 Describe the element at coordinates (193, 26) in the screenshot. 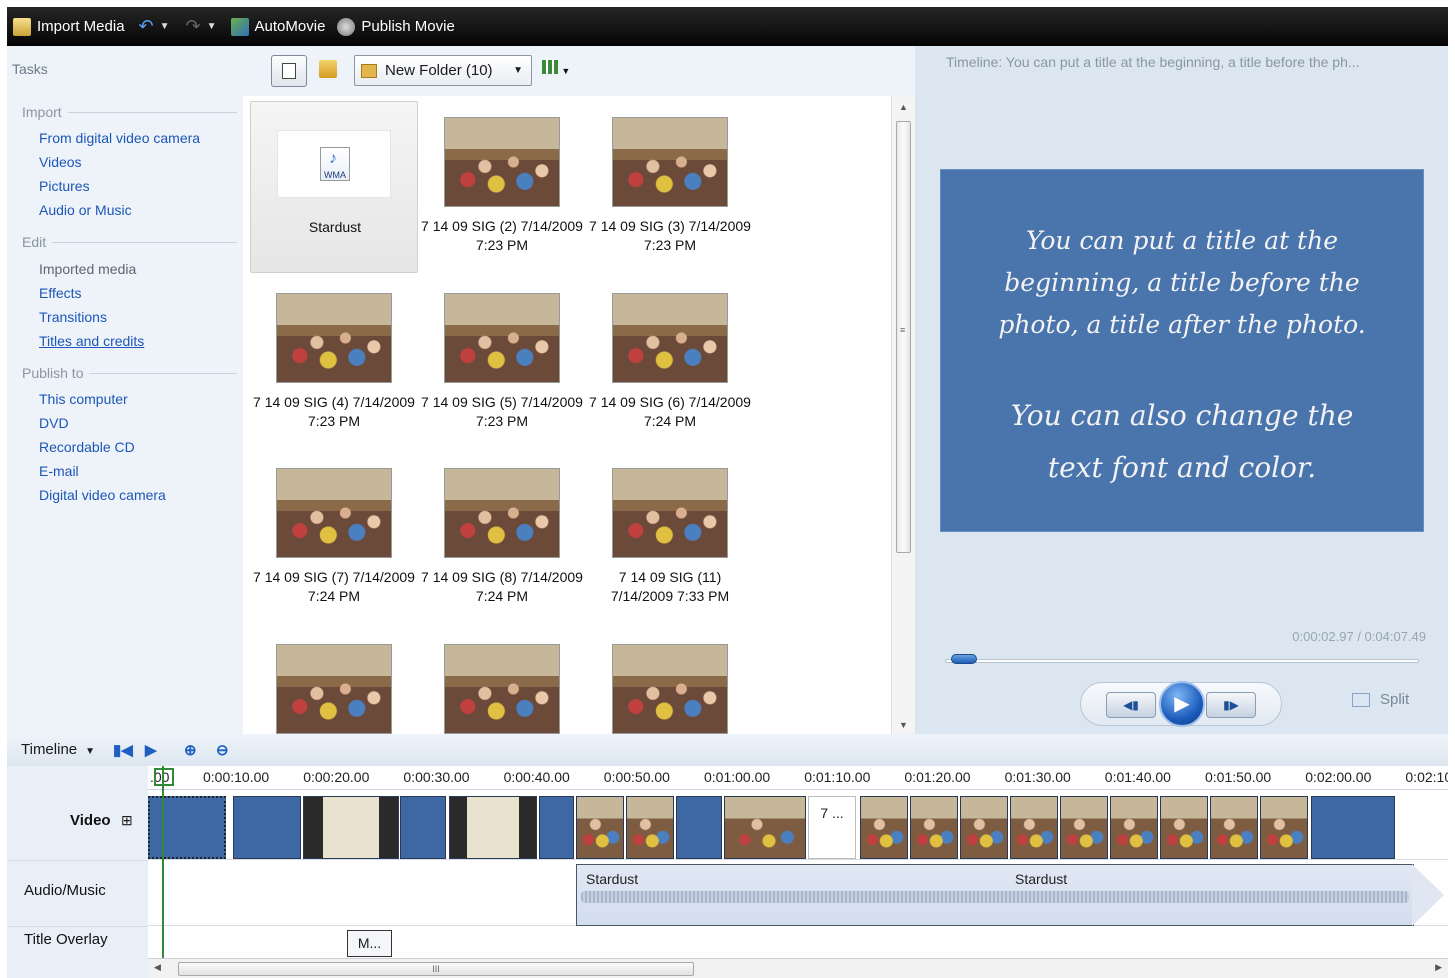

I see `redo-icon: ↷` at that location.